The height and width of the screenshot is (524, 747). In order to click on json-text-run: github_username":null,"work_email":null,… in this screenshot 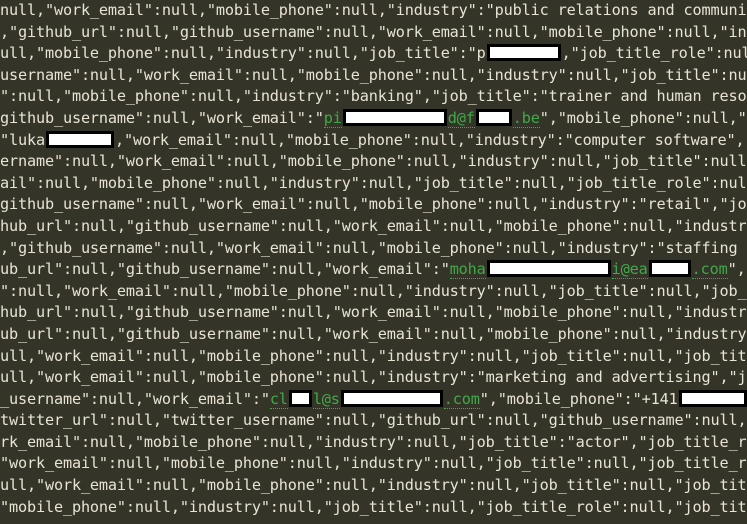, I will do `click(373, 204)`.